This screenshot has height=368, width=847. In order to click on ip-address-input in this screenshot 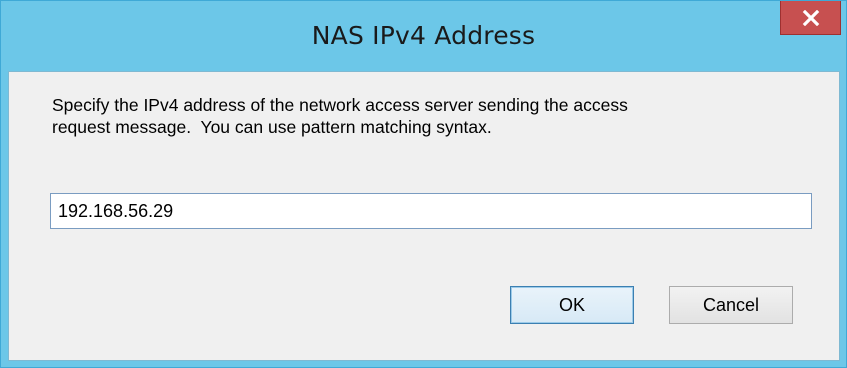, I will do `click(431, 211)`.